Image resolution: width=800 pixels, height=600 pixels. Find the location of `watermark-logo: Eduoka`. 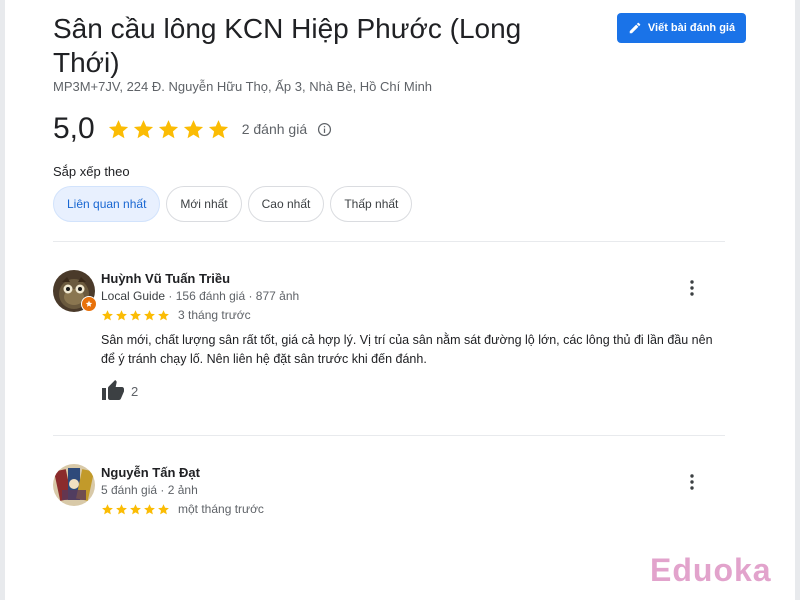

watermark-logo: Eduoka is located at coordinates (711, 570).